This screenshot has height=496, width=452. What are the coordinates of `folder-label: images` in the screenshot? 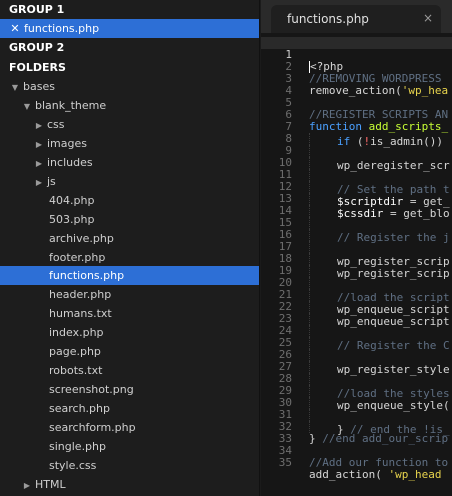 It's located at (67, 143).